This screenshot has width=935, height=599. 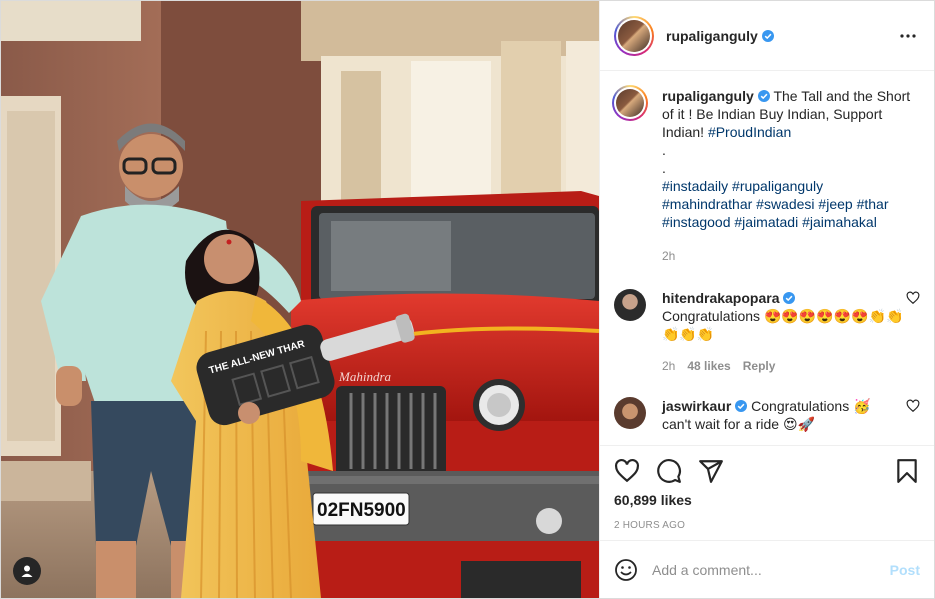 What do you see at coordinates (669, 471) in the screenshot?
I see `comment-icon` at bounding box center [669, 471].